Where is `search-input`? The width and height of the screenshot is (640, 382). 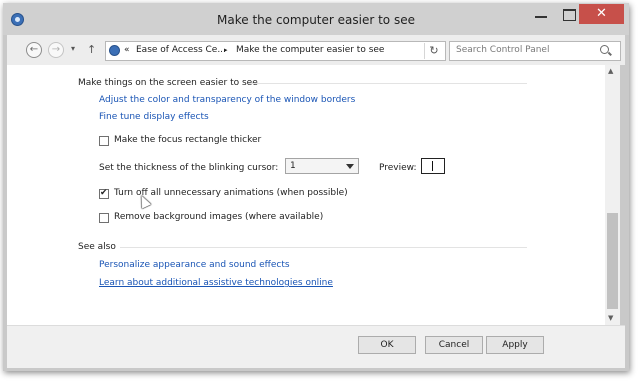
search-input is located at coordinates (526, 50).